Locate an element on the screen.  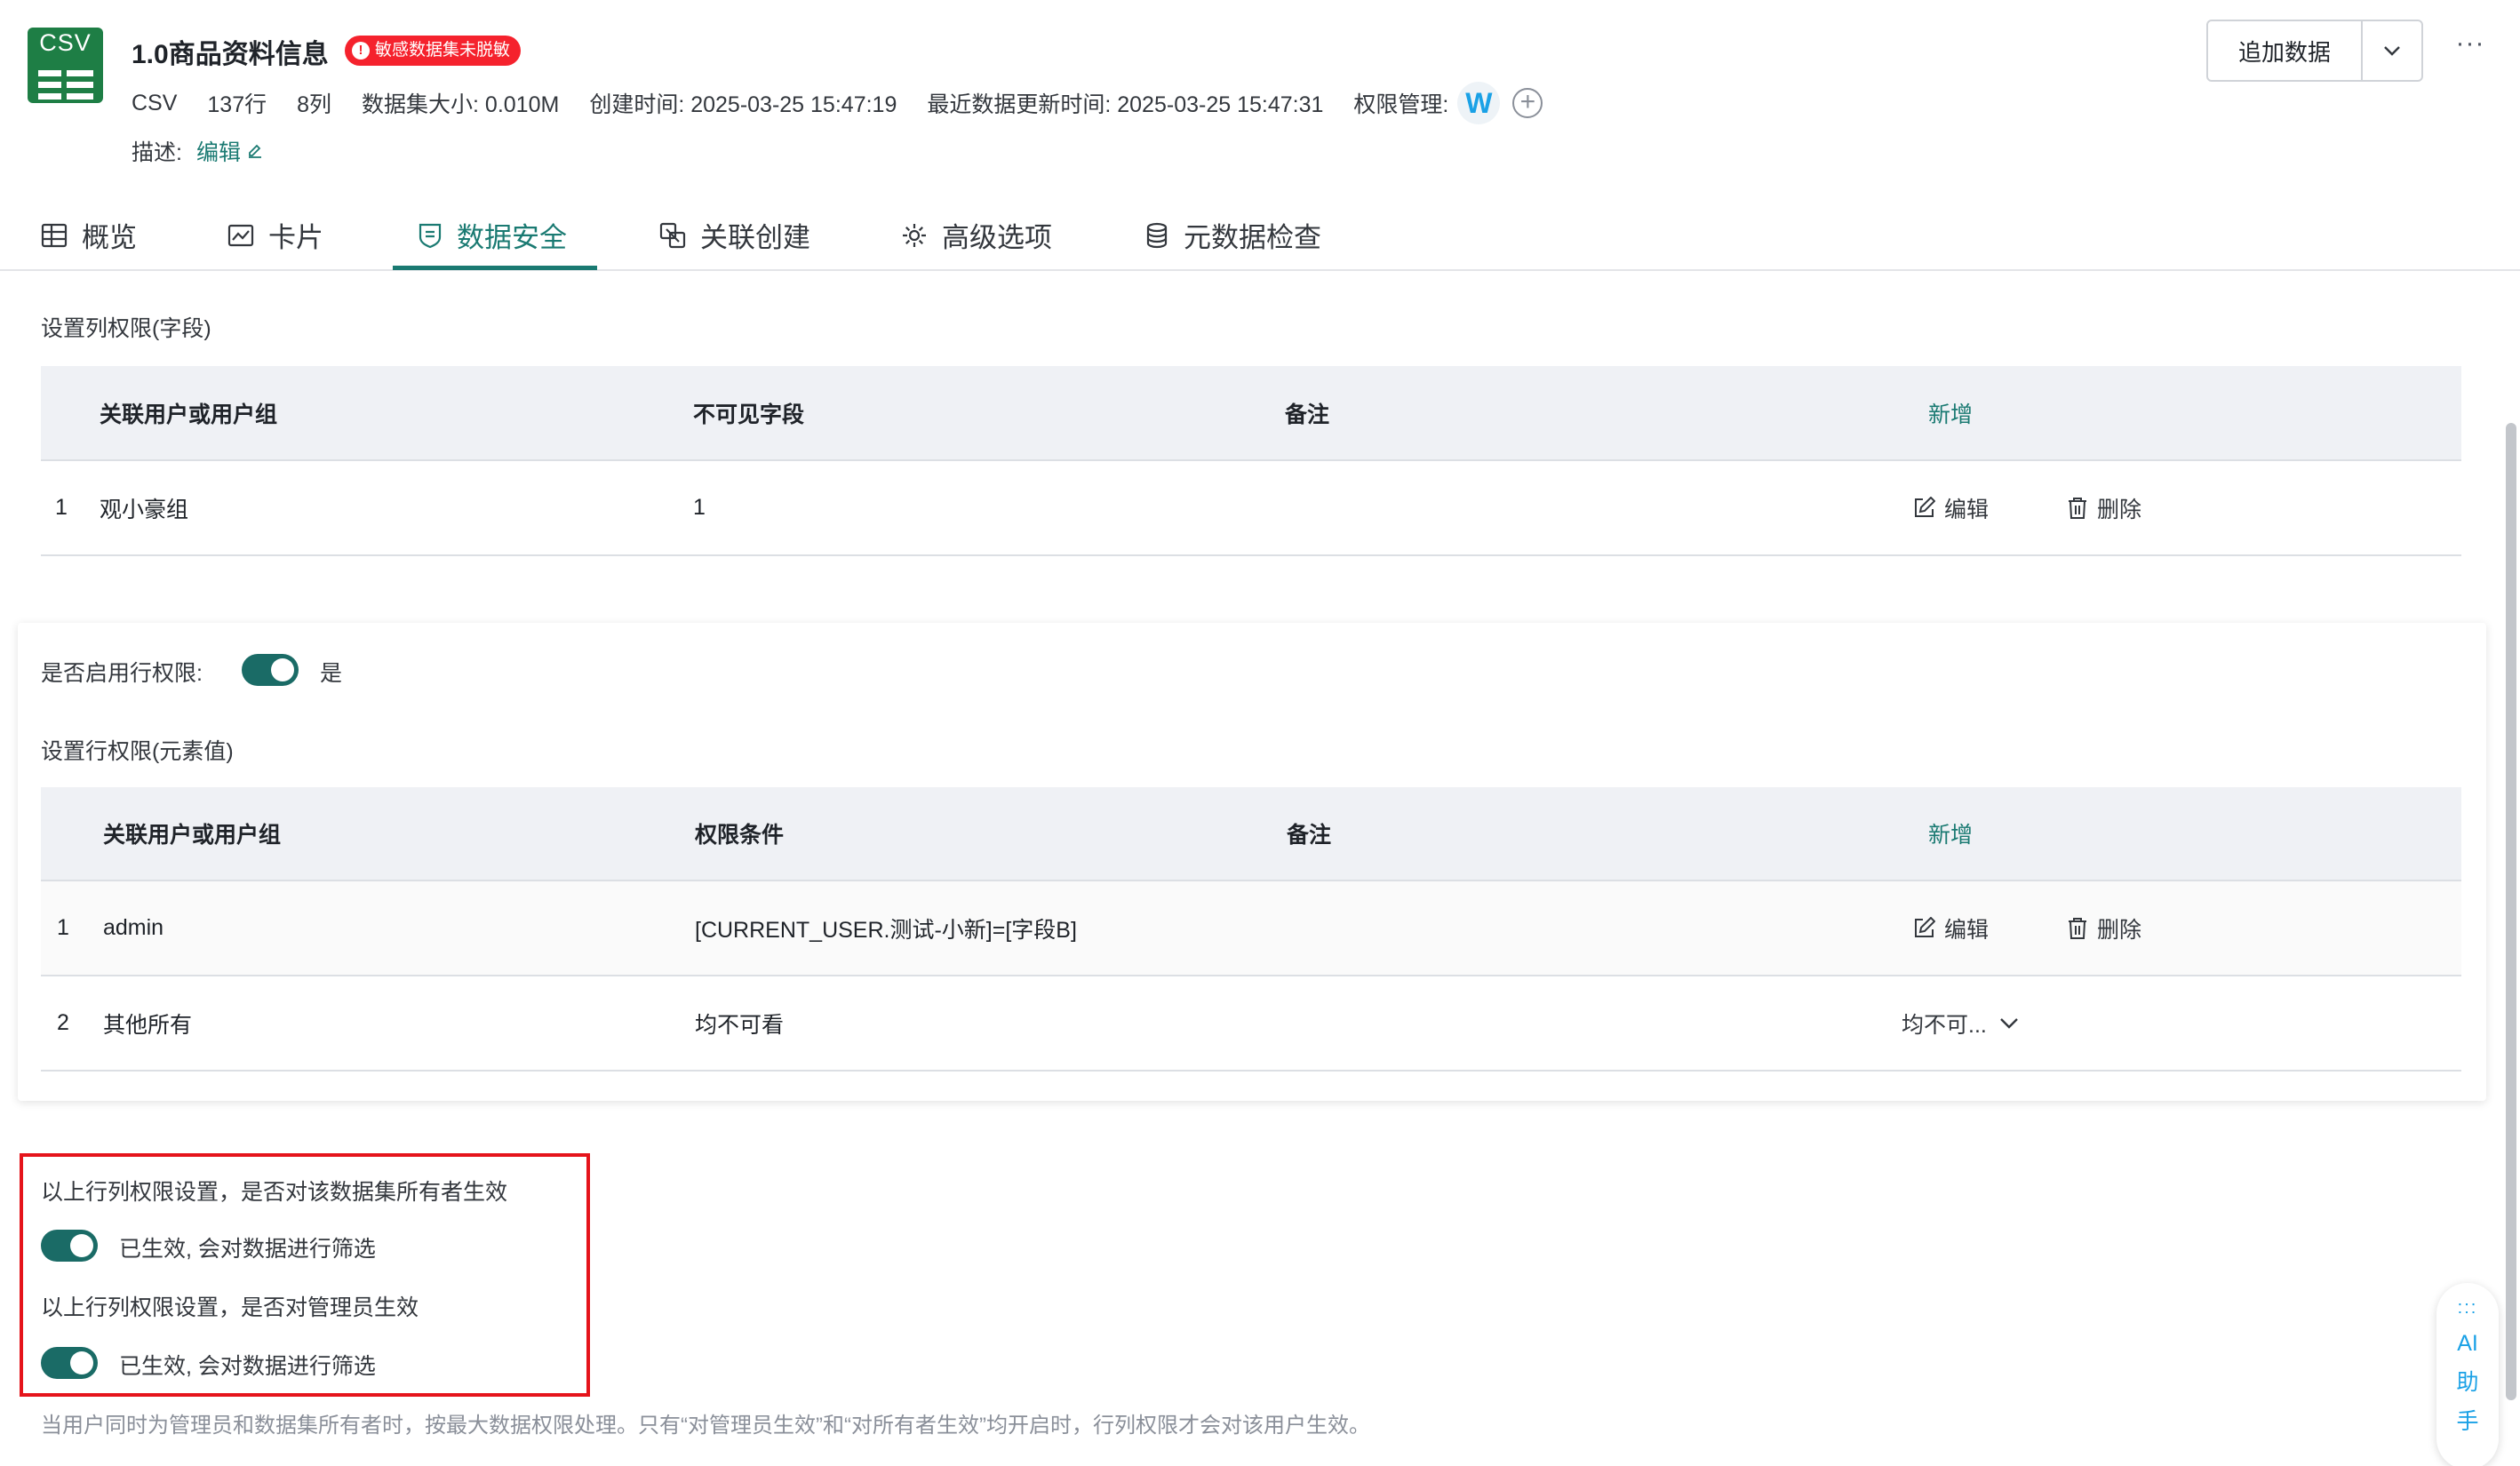
chart-card-icon is located at coordinates (240, 235).